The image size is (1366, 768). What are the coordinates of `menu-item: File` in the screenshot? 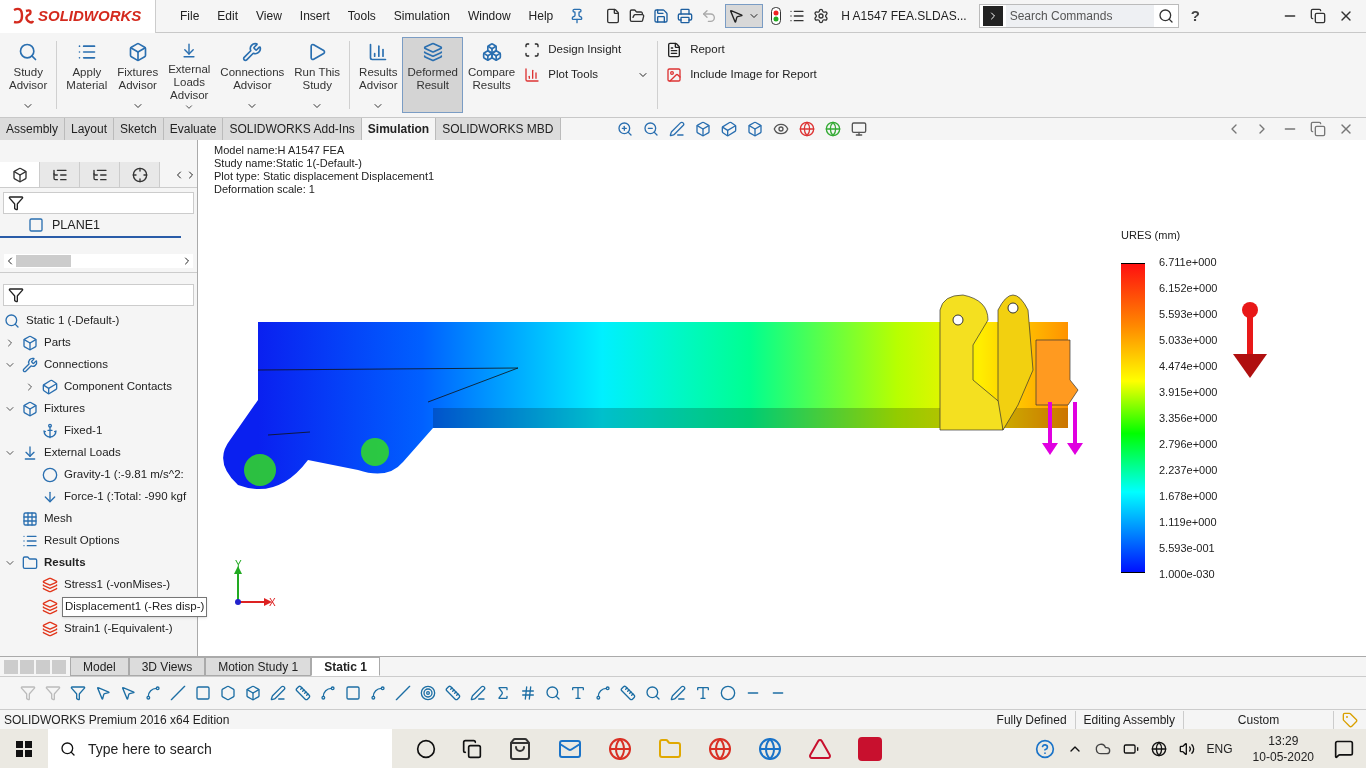 It's located at (190, 16).